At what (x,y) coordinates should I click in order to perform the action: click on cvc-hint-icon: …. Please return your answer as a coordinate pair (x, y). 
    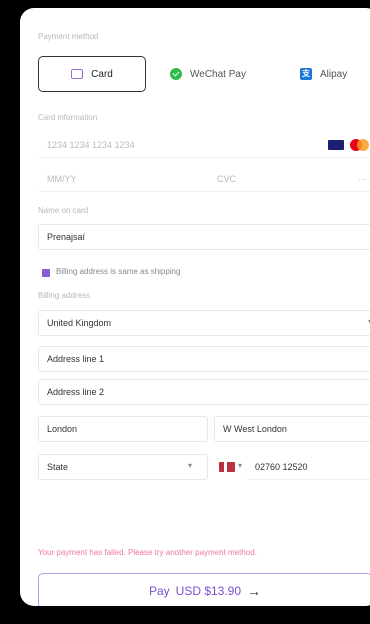
    Looking at the image, I should click on (362, 177).